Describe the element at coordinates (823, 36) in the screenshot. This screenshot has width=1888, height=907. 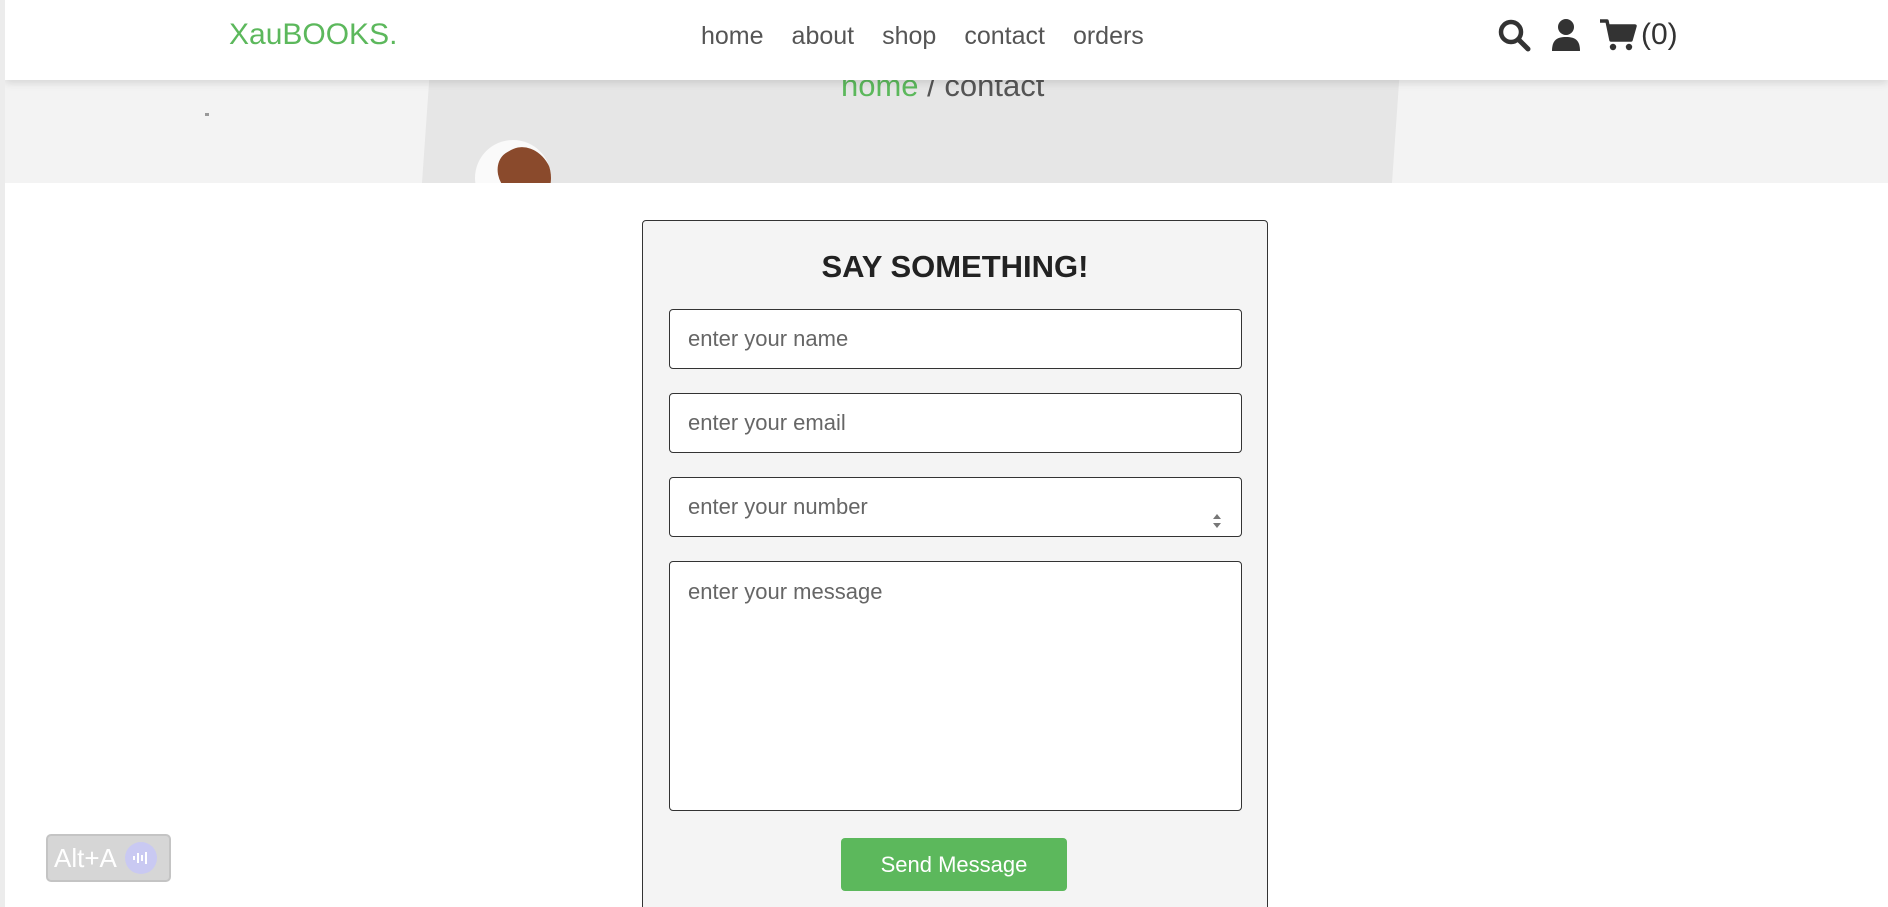
I see `nav-about: about` at that location.